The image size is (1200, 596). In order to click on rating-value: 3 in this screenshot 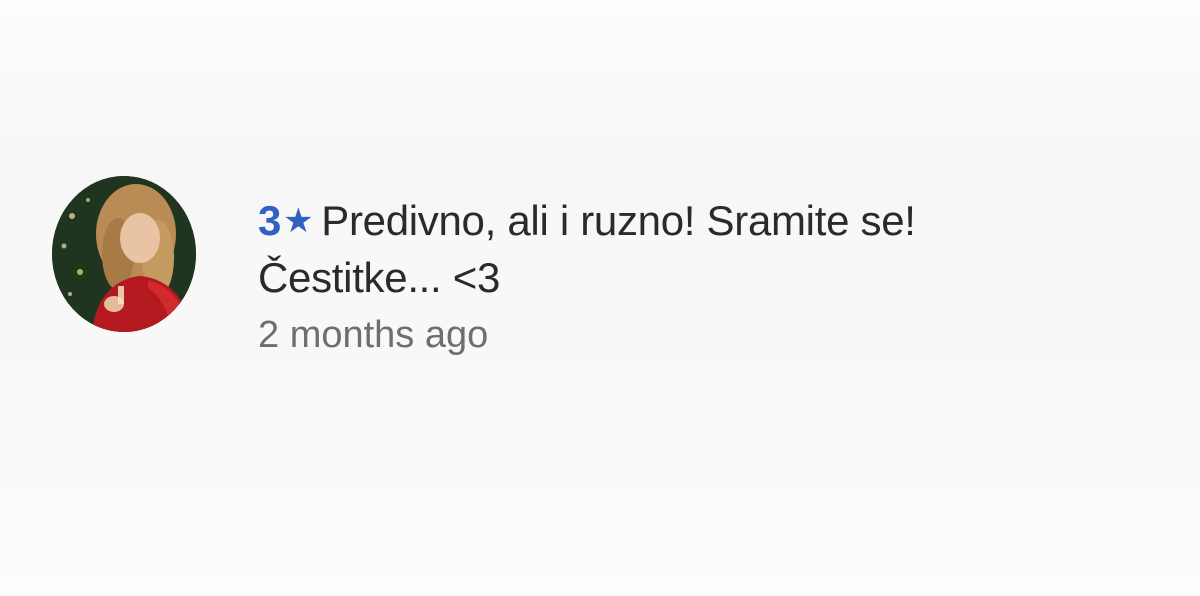, I will do `click(270, 220)`.